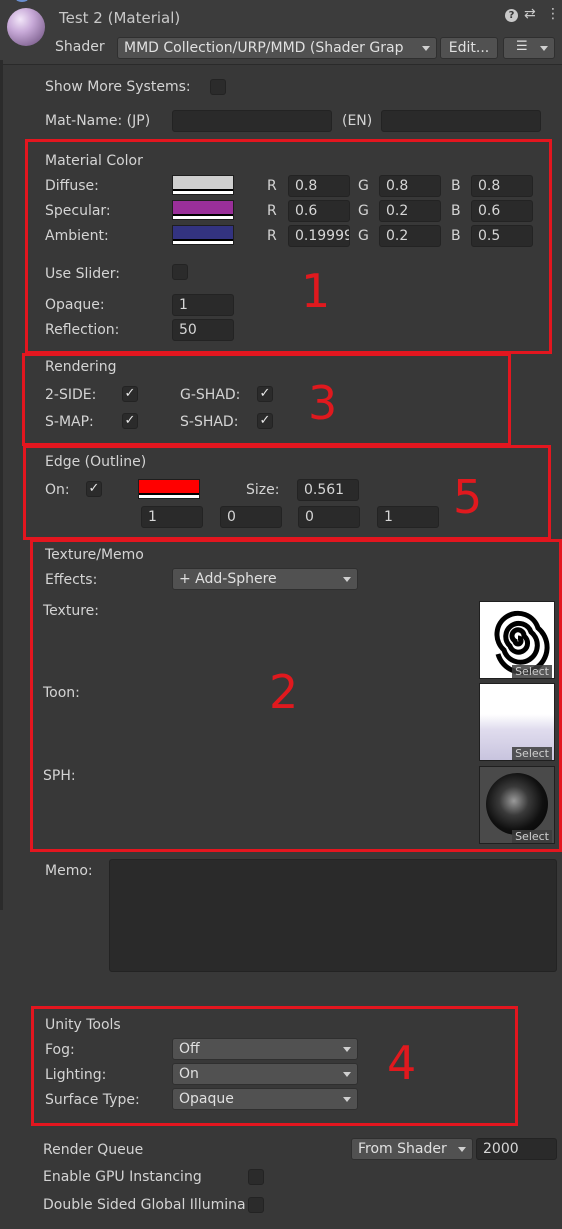 The width and height of the screenshot is (562, 1229). Describe the element at coordinates (333, 915) in the screenshot. I see `memo-textarea` at that location.